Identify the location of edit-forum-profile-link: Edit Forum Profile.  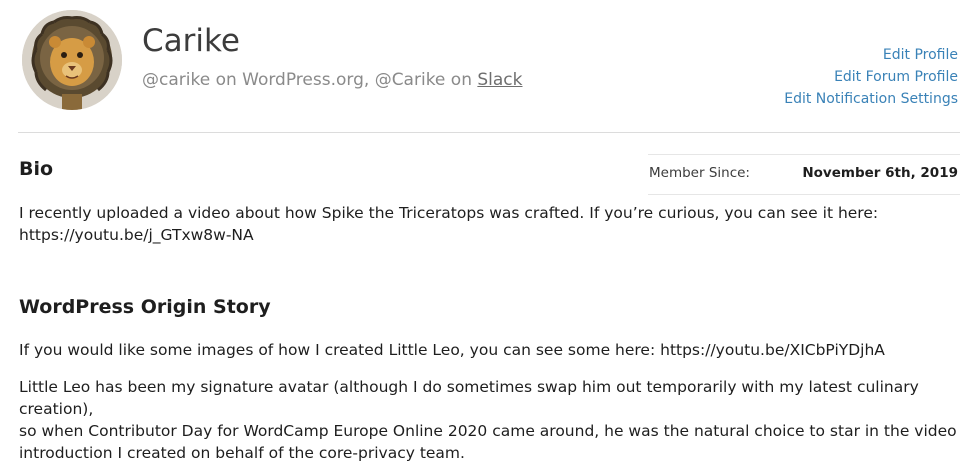
(871, 77).